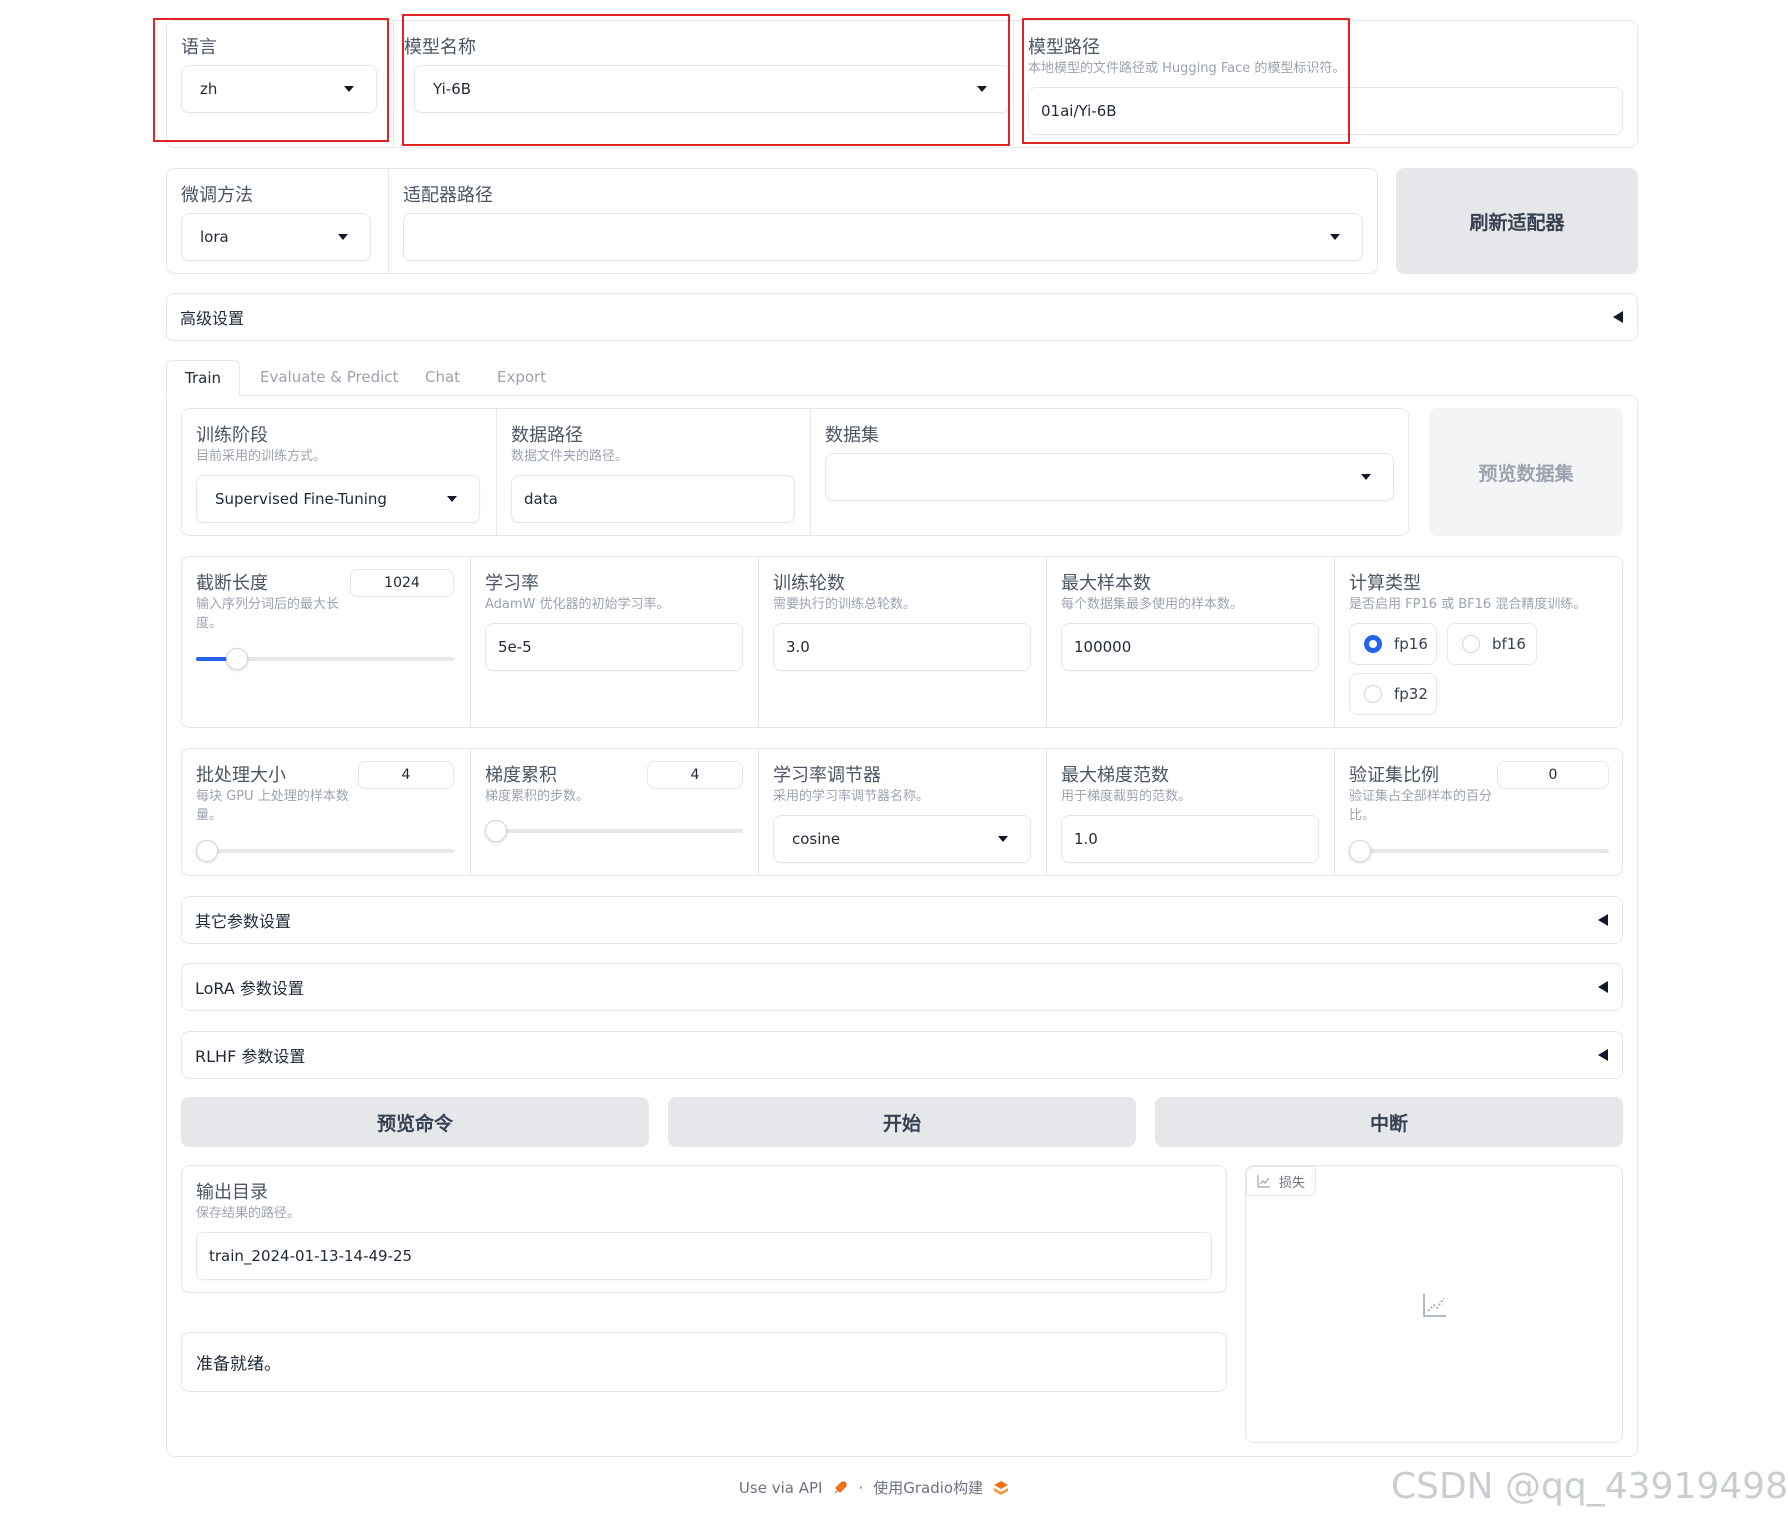 This screenshot has width=1788, height=1518. Describe the element at coordinates (207, 851) in the screenshot. I see `batch-size-slider-thumb` at that location.